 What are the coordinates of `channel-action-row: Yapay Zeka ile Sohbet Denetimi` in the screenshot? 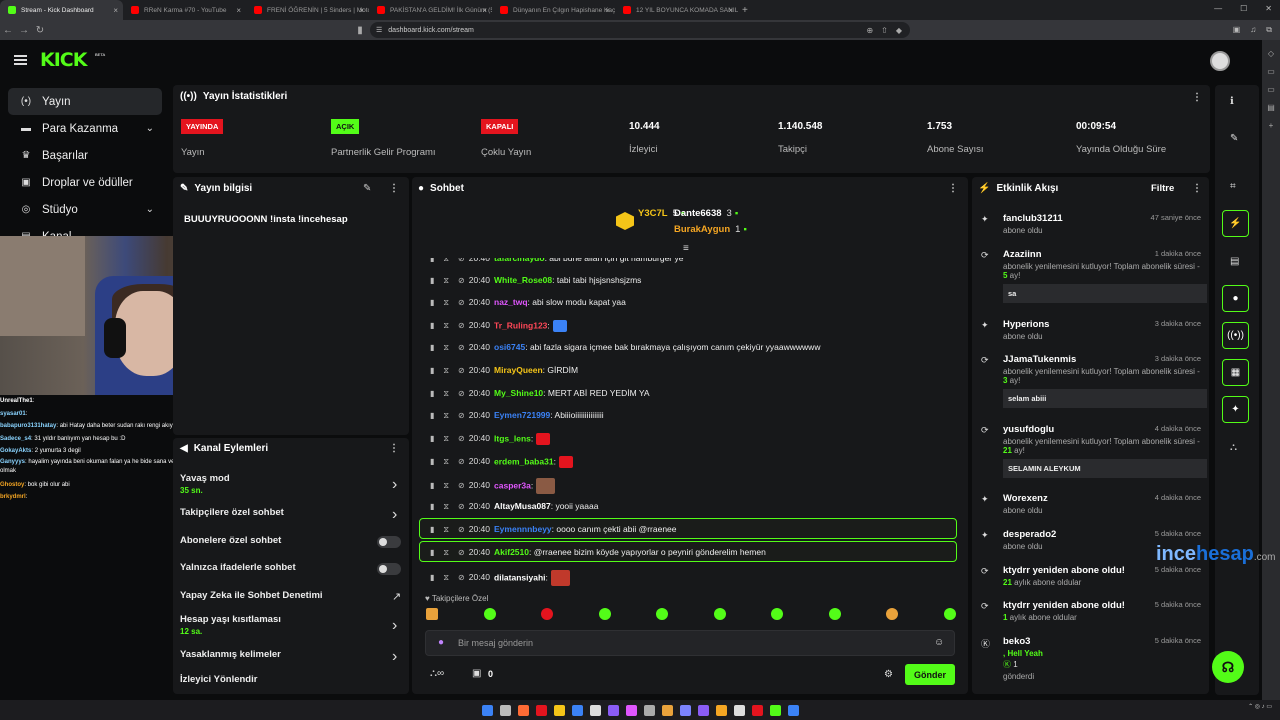 It's located at (251, 595).